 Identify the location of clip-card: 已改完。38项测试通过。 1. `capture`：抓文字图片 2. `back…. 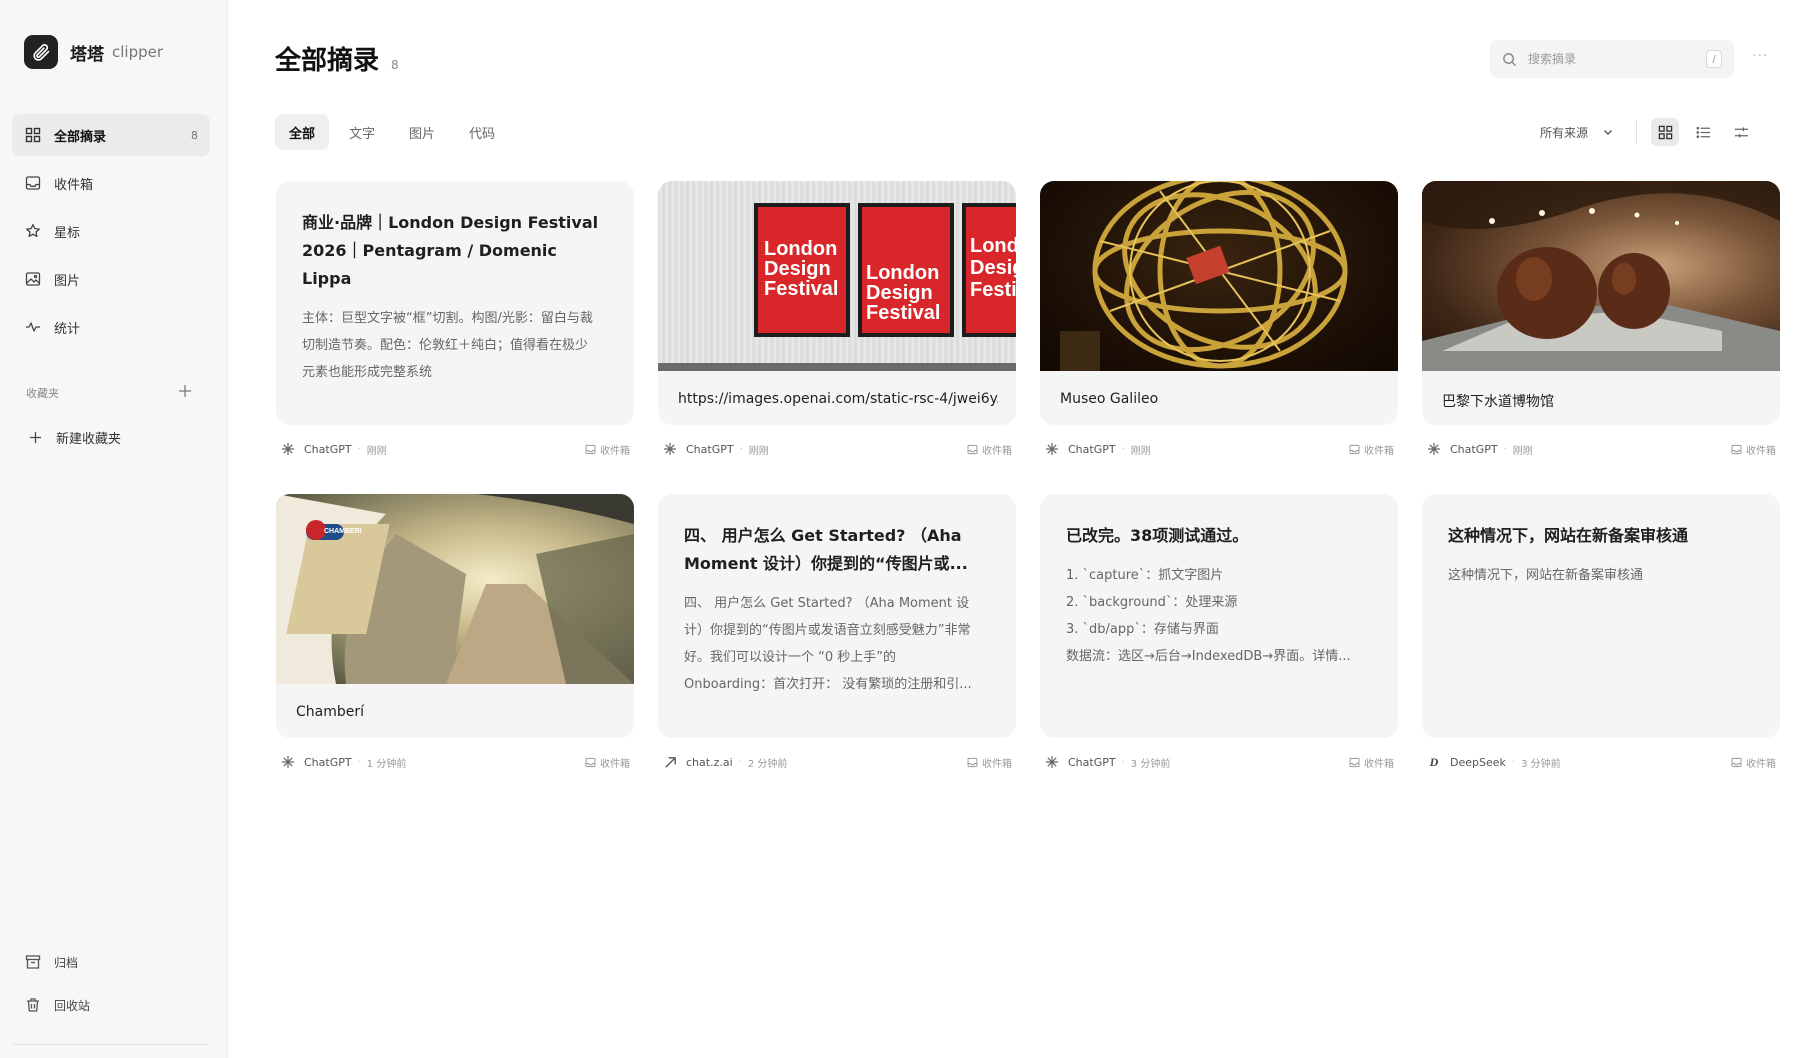
(1219, 633).